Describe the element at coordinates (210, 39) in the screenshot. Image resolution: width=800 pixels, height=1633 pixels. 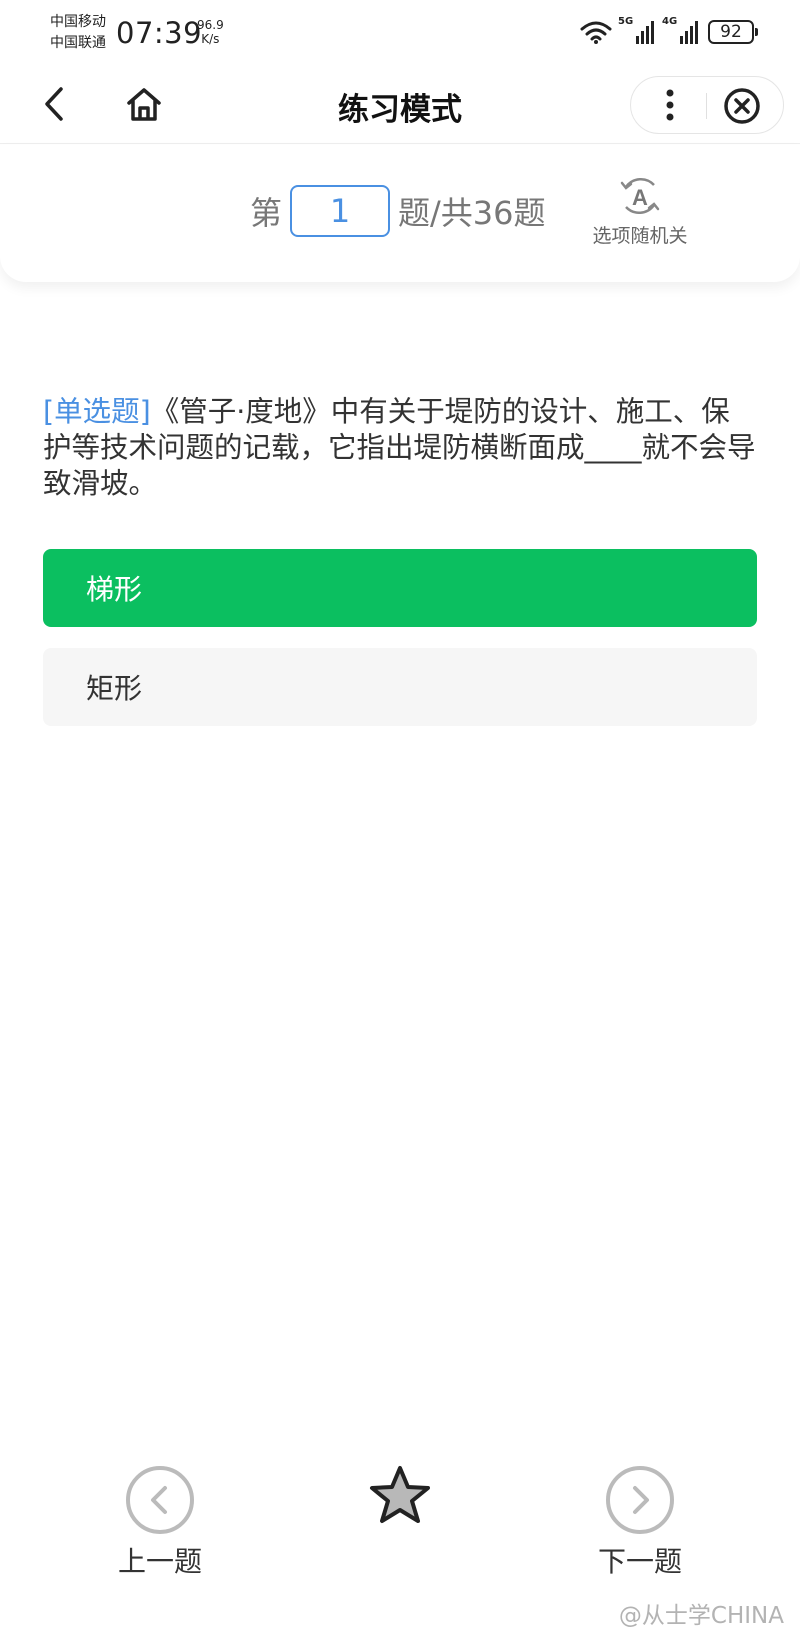
I see `speed-unit: K/s` at that location.